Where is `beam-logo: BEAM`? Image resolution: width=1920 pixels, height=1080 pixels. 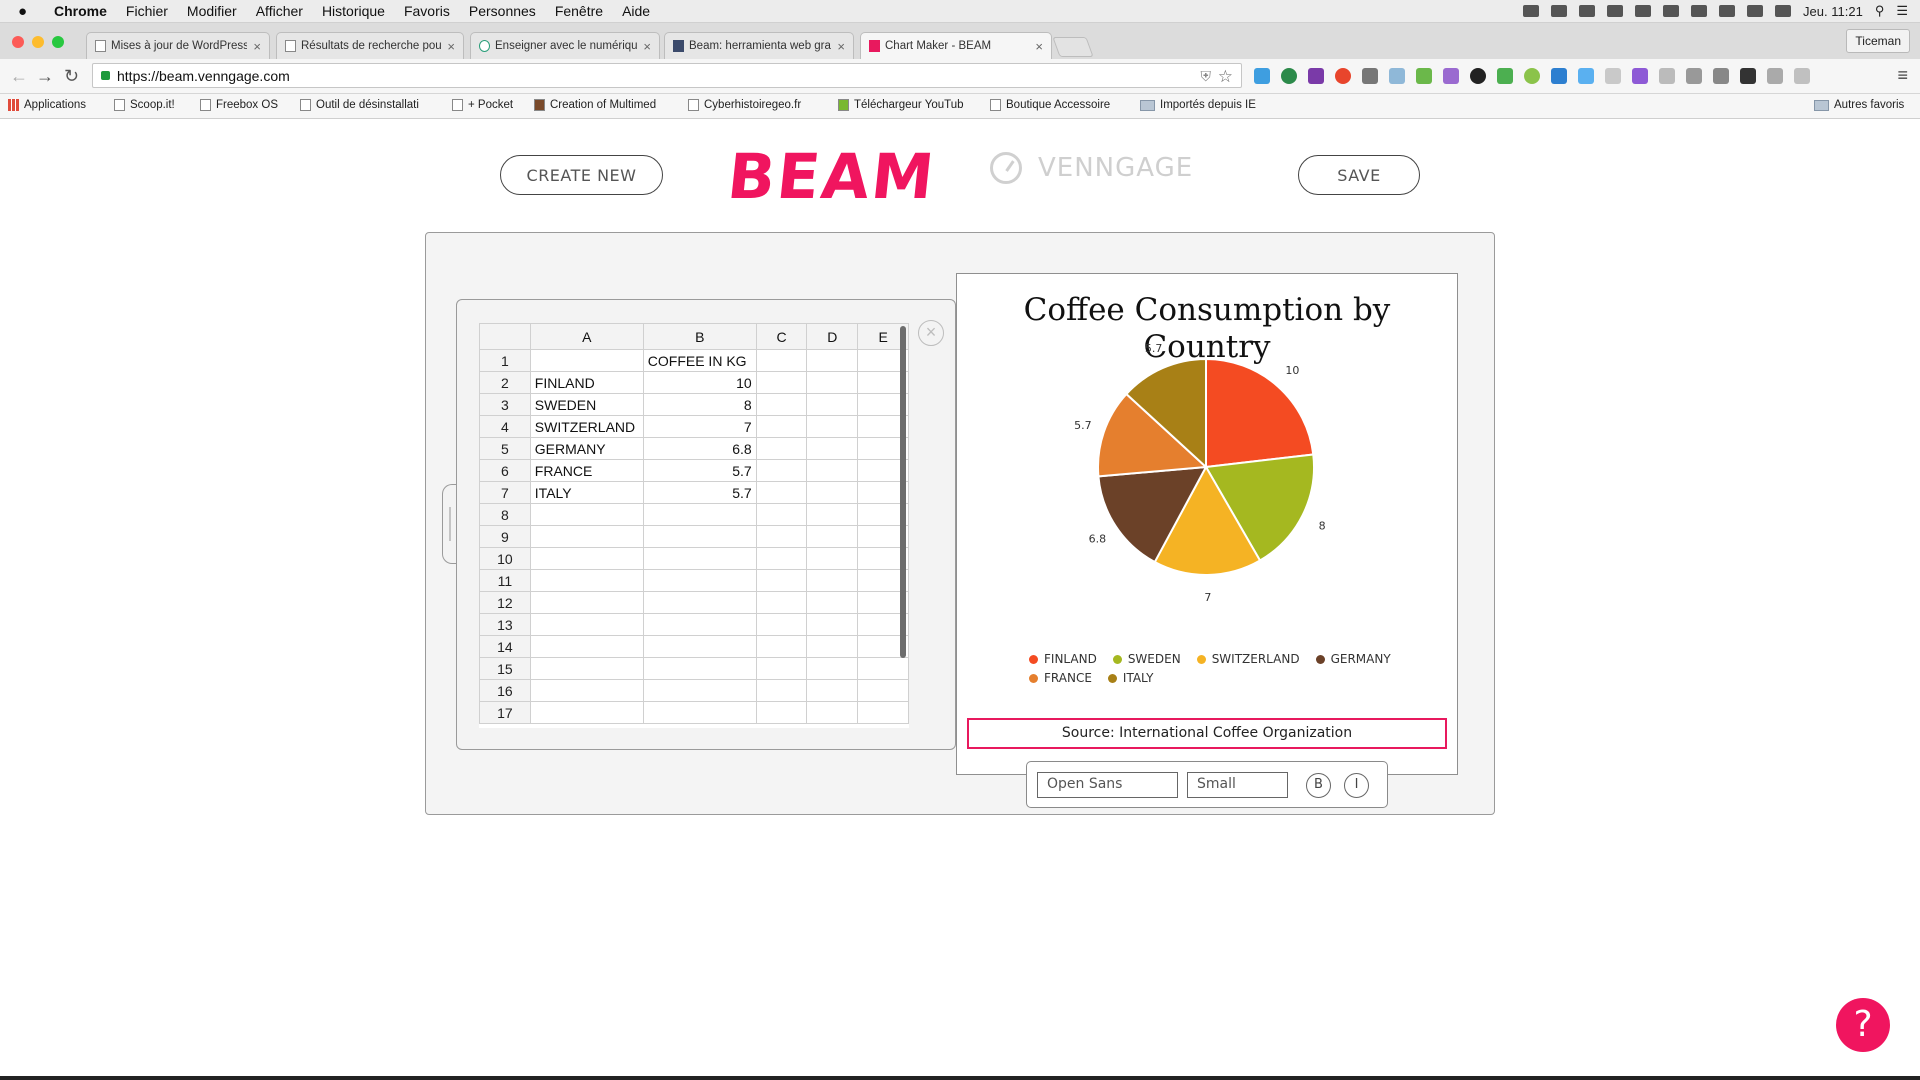 beam-logo: BEAM is located at coordinates (831, 176).